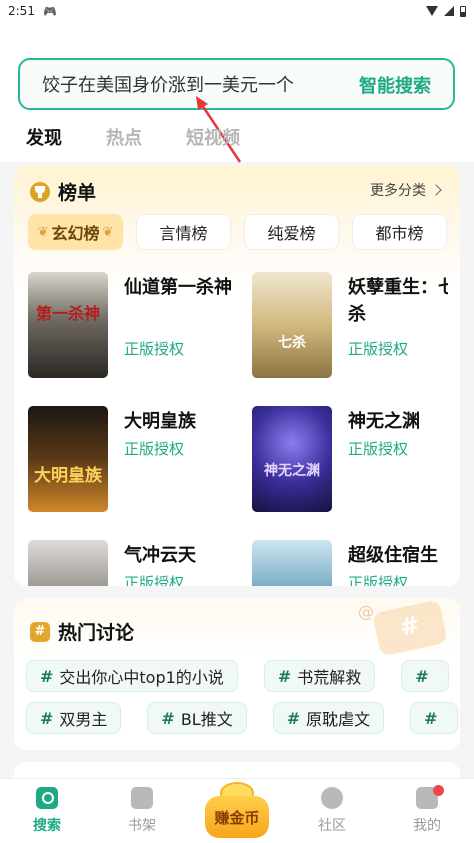  I want to click on smart-search-button: 智能搜索, so click(395, 85).